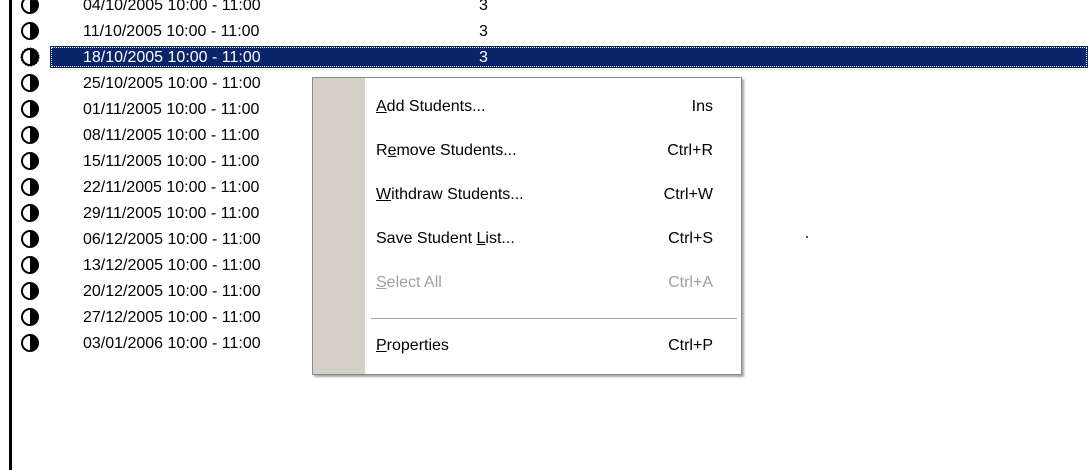  What do you see at coordinates (412, 345) in the screenshot?
I see `menu-item-label: Properties` at bounding box center [412, 345].